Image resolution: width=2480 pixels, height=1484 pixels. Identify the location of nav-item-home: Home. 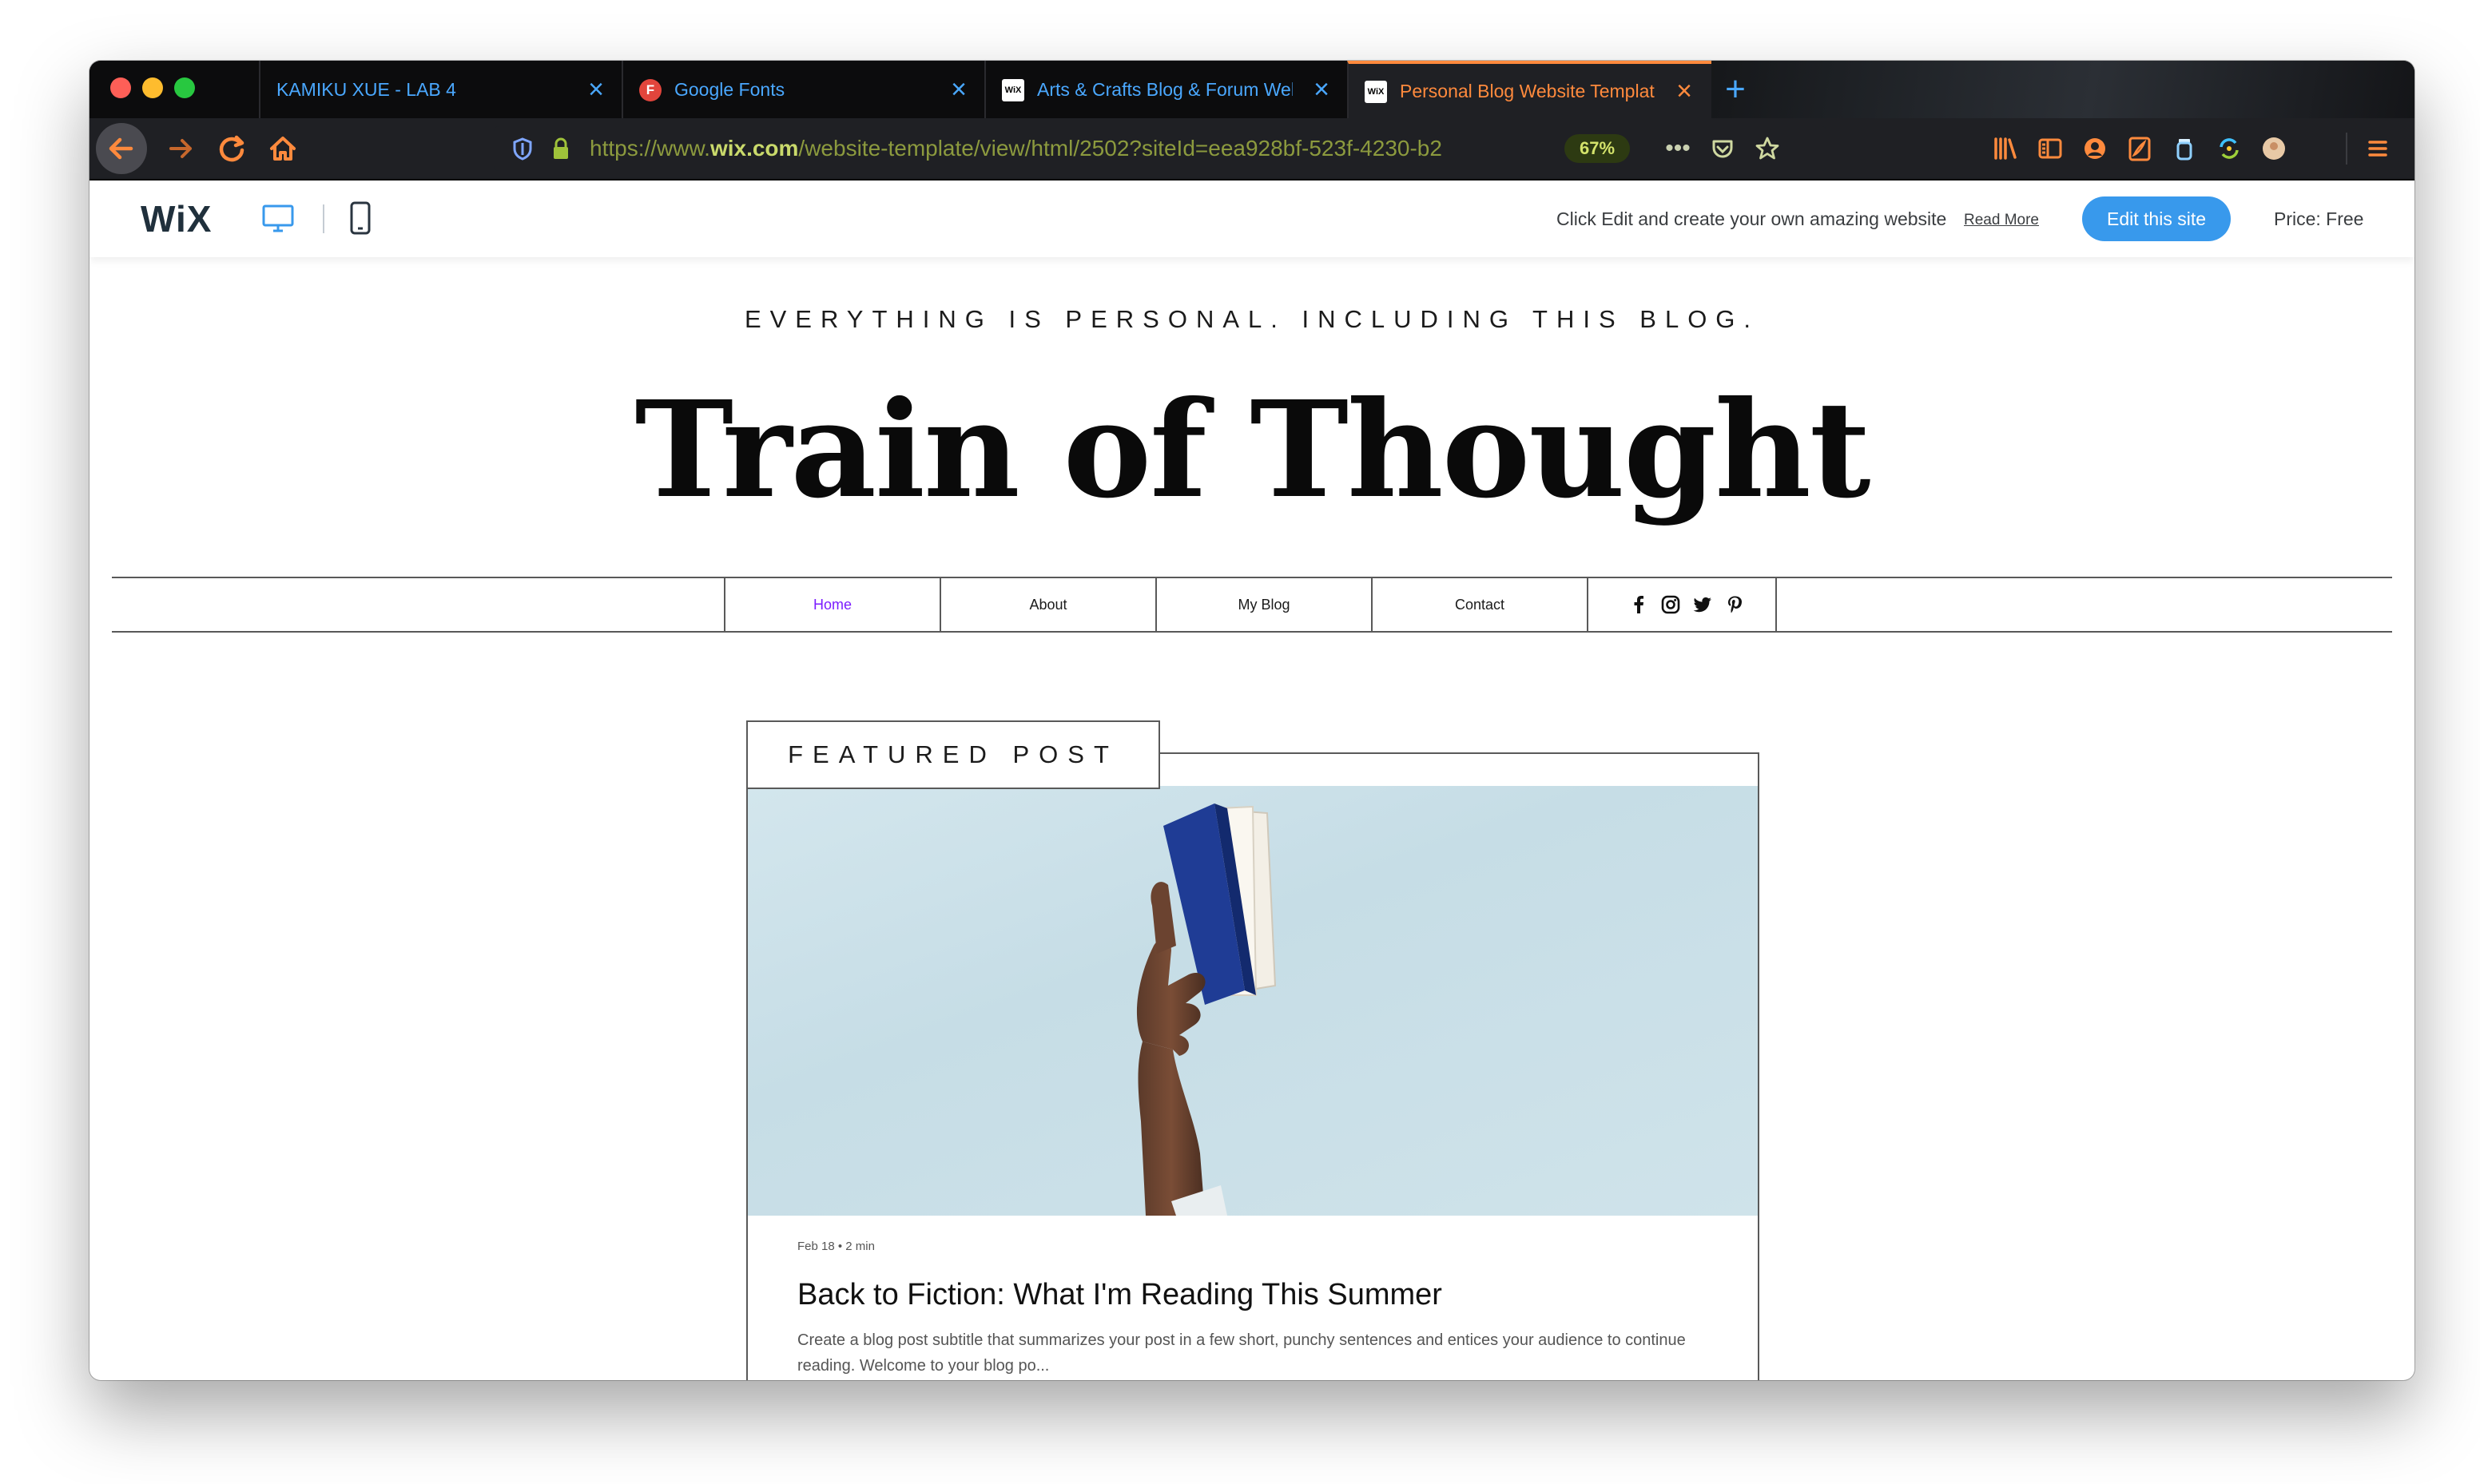
(832, 604).